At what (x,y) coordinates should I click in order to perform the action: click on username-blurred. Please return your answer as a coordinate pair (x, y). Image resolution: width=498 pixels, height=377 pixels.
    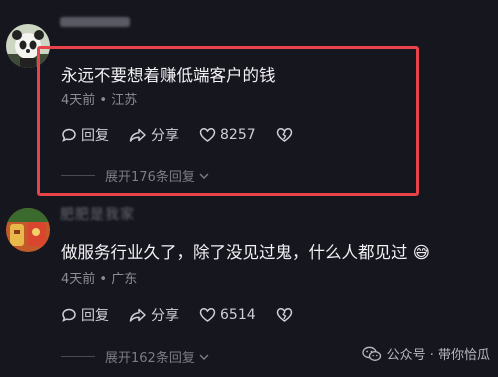
    Looking at the image, I should click on (95, 22).